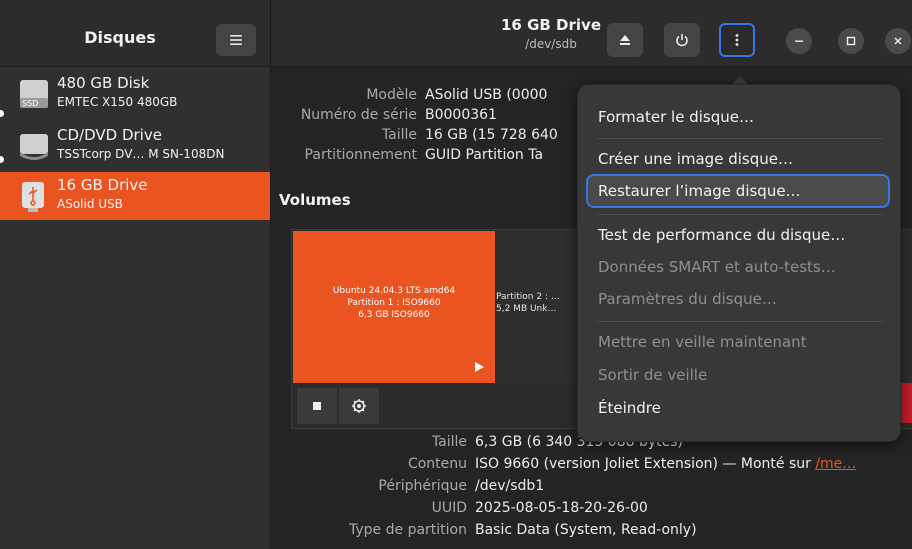 This screenshot has height=549, width=912. What do you see at coordinates (510, 486) in the screenshot?
I see `detail-value: /dev/sdb1` at bounding box center [510, 486].